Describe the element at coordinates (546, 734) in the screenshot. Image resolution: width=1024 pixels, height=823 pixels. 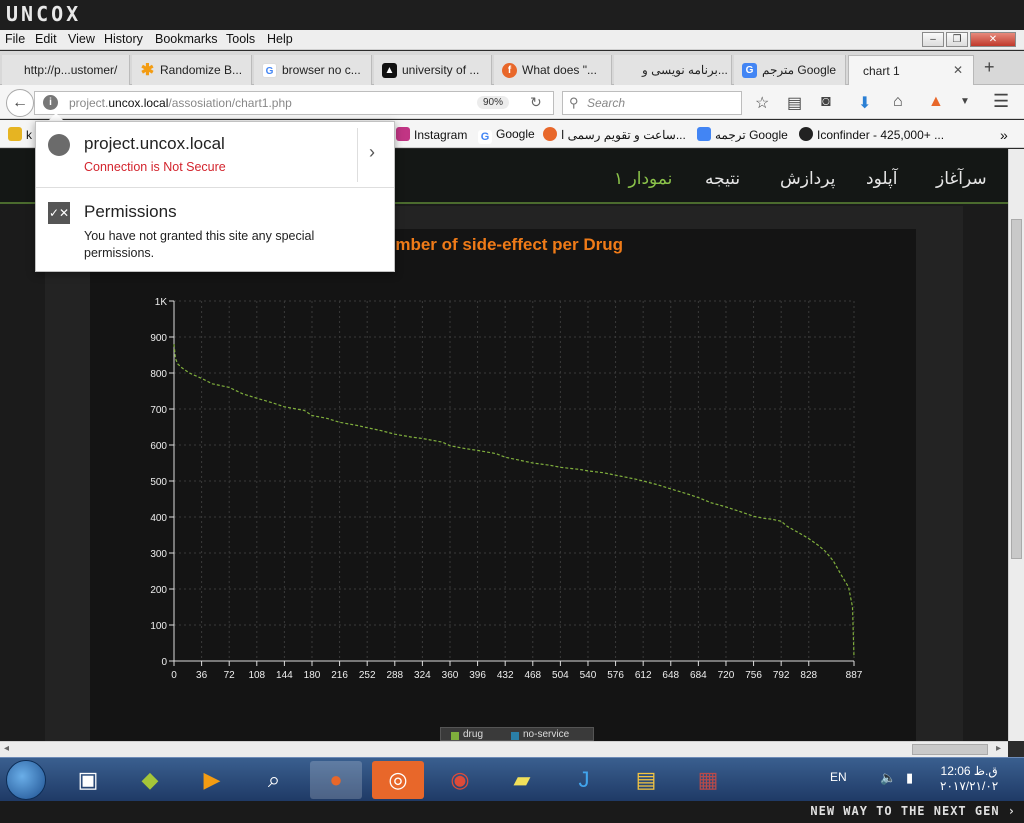
I see `legend-label-no-service: no-service` at that location.